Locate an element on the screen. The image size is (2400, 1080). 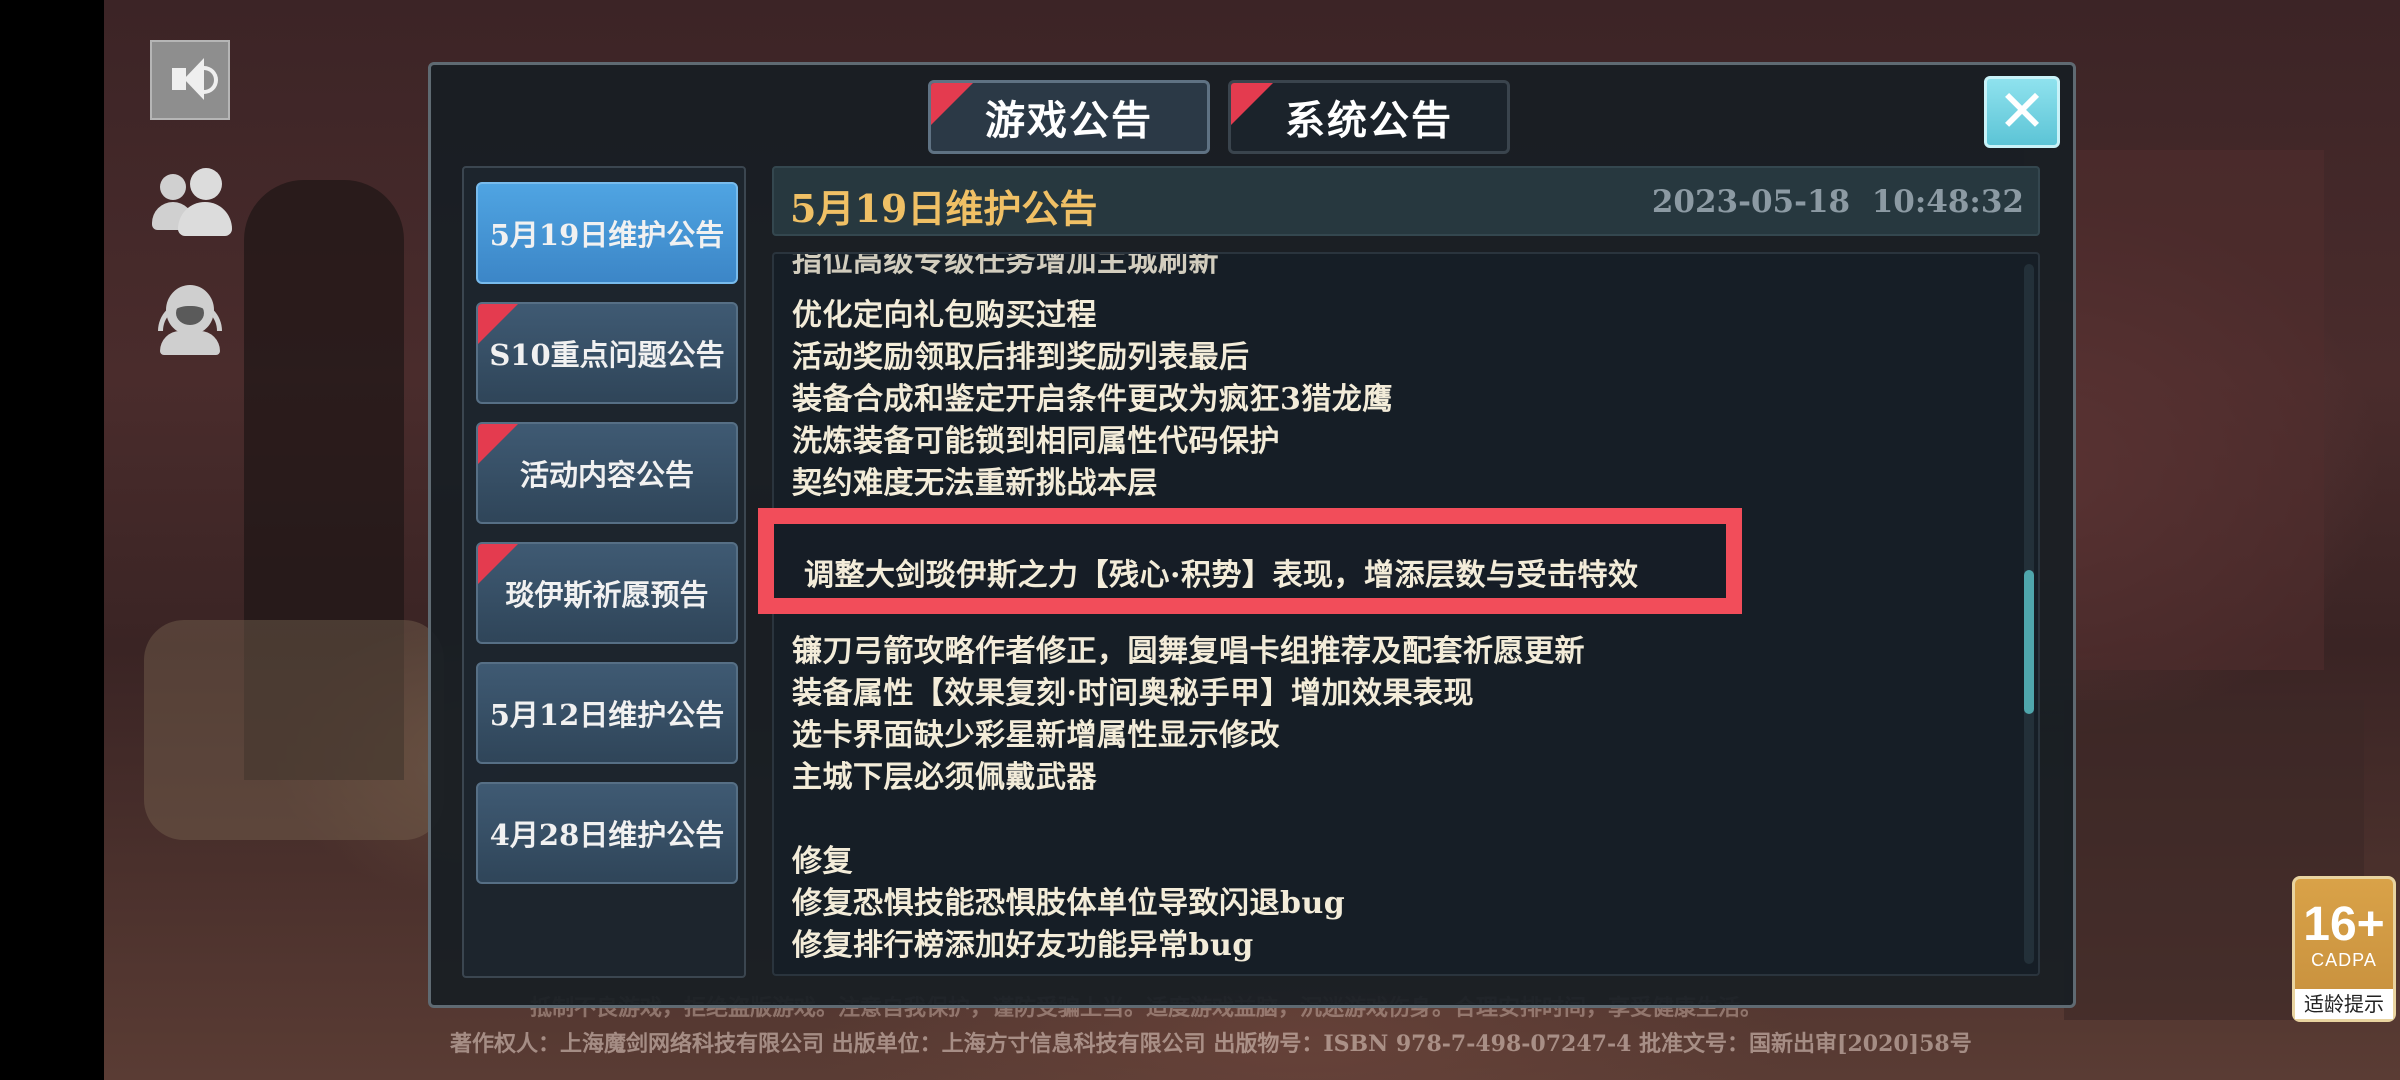
list-item-label: 5月12日维护公告 is located at coordinates (607, 715).